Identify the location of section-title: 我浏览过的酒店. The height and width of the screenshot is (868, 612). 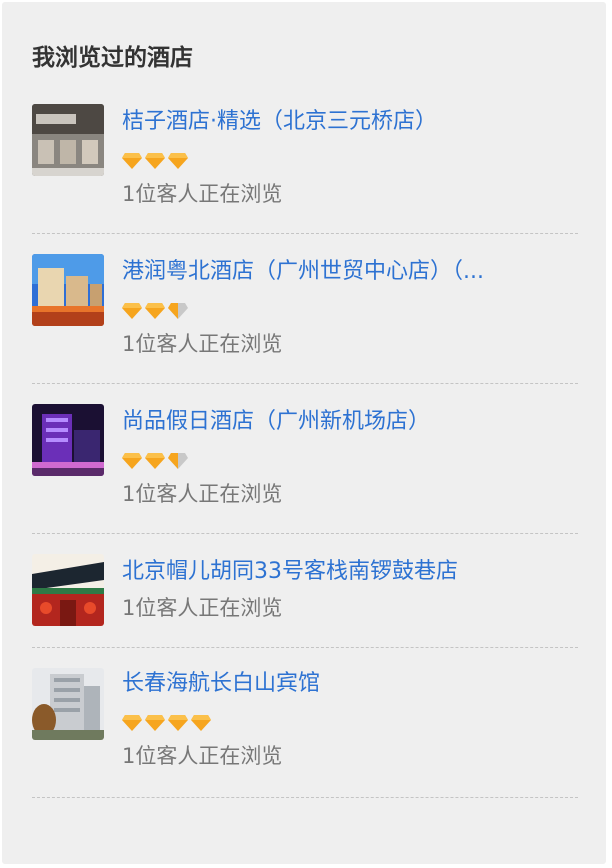
(112, 58).